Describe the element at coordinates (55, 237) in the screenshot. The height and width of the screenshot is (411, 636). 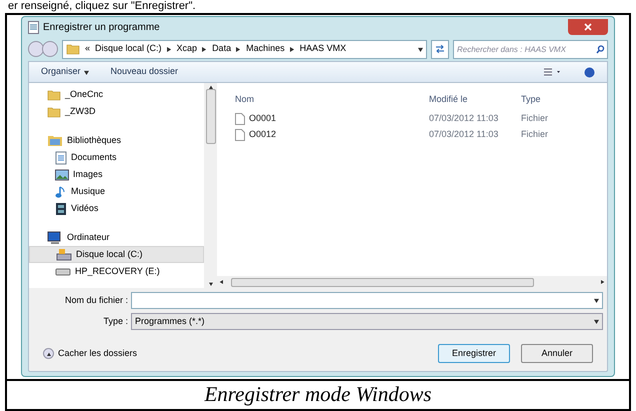
I see `computer-icon` at that location.